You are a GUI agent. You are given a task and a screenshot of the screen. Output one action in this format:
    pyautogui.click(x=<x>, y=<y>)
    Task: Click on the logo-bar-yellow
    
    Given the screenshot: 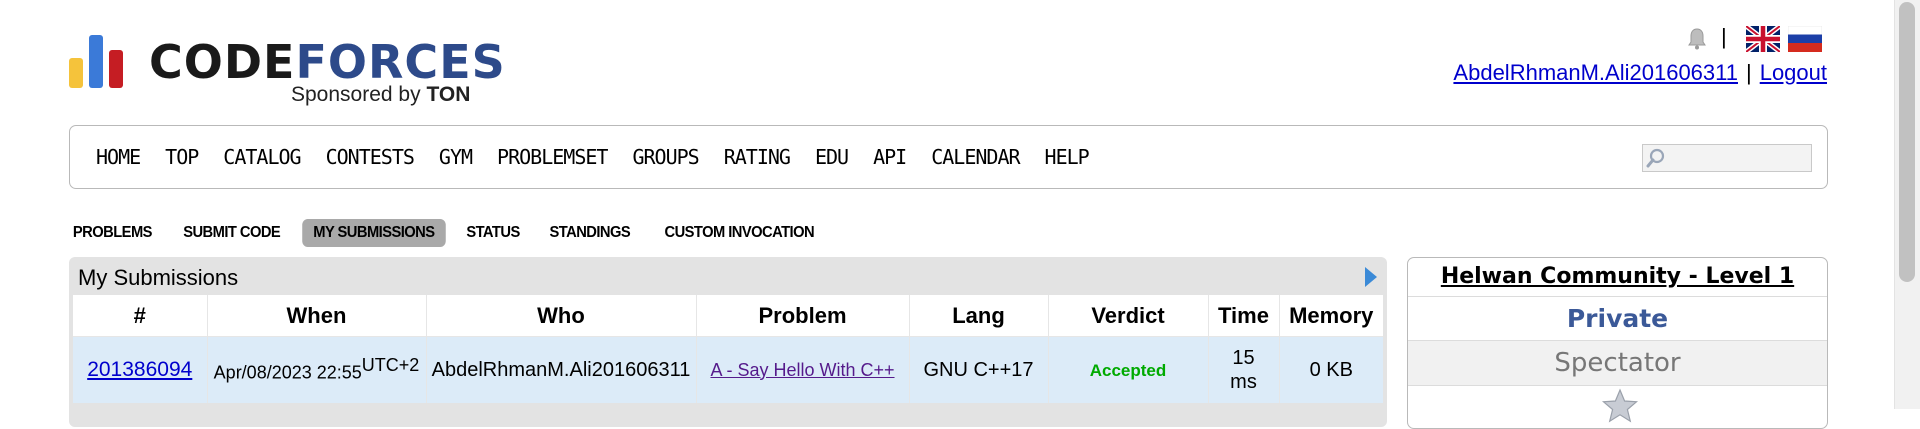 What is the action you would take?
    pyautogui.click(x=76, y=73)
    